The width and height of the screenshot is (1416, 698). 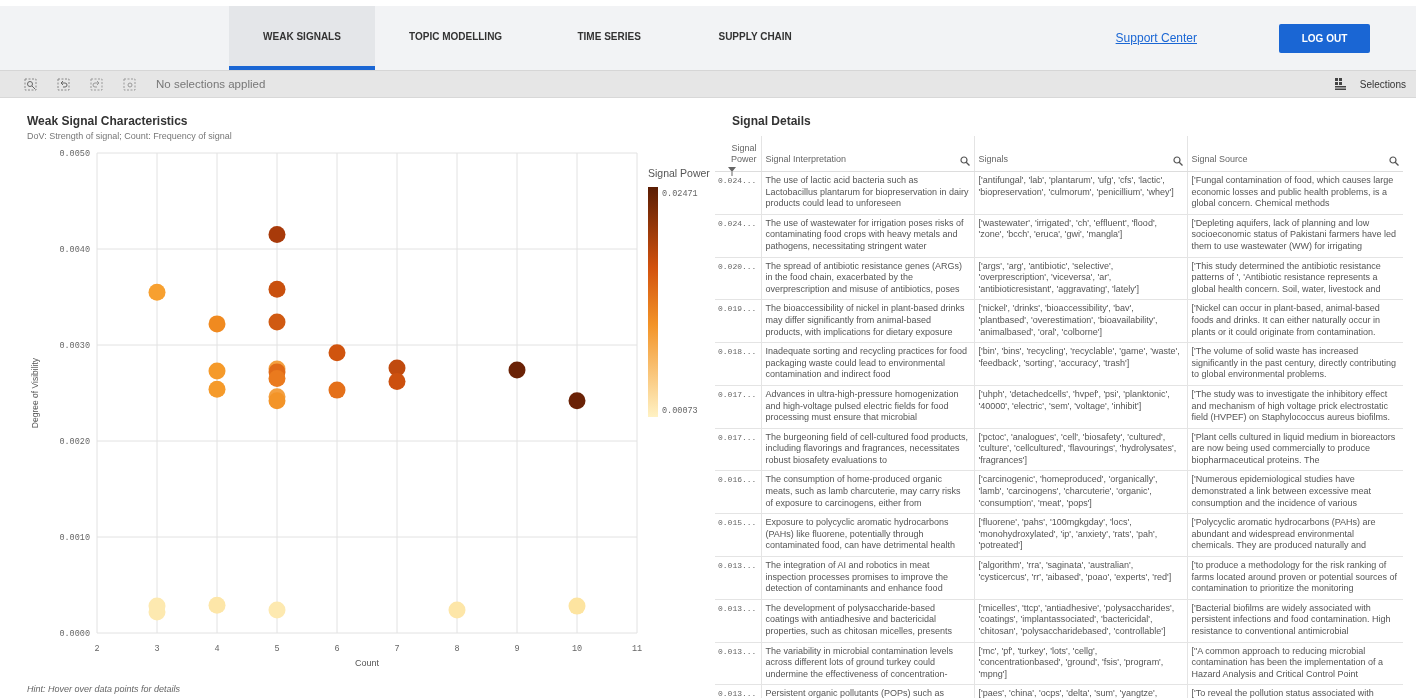 What do you see at coordinates (771, 121) in the screenshot?
I see `panel-title: Signal Details` at bounding box center [771, 121].